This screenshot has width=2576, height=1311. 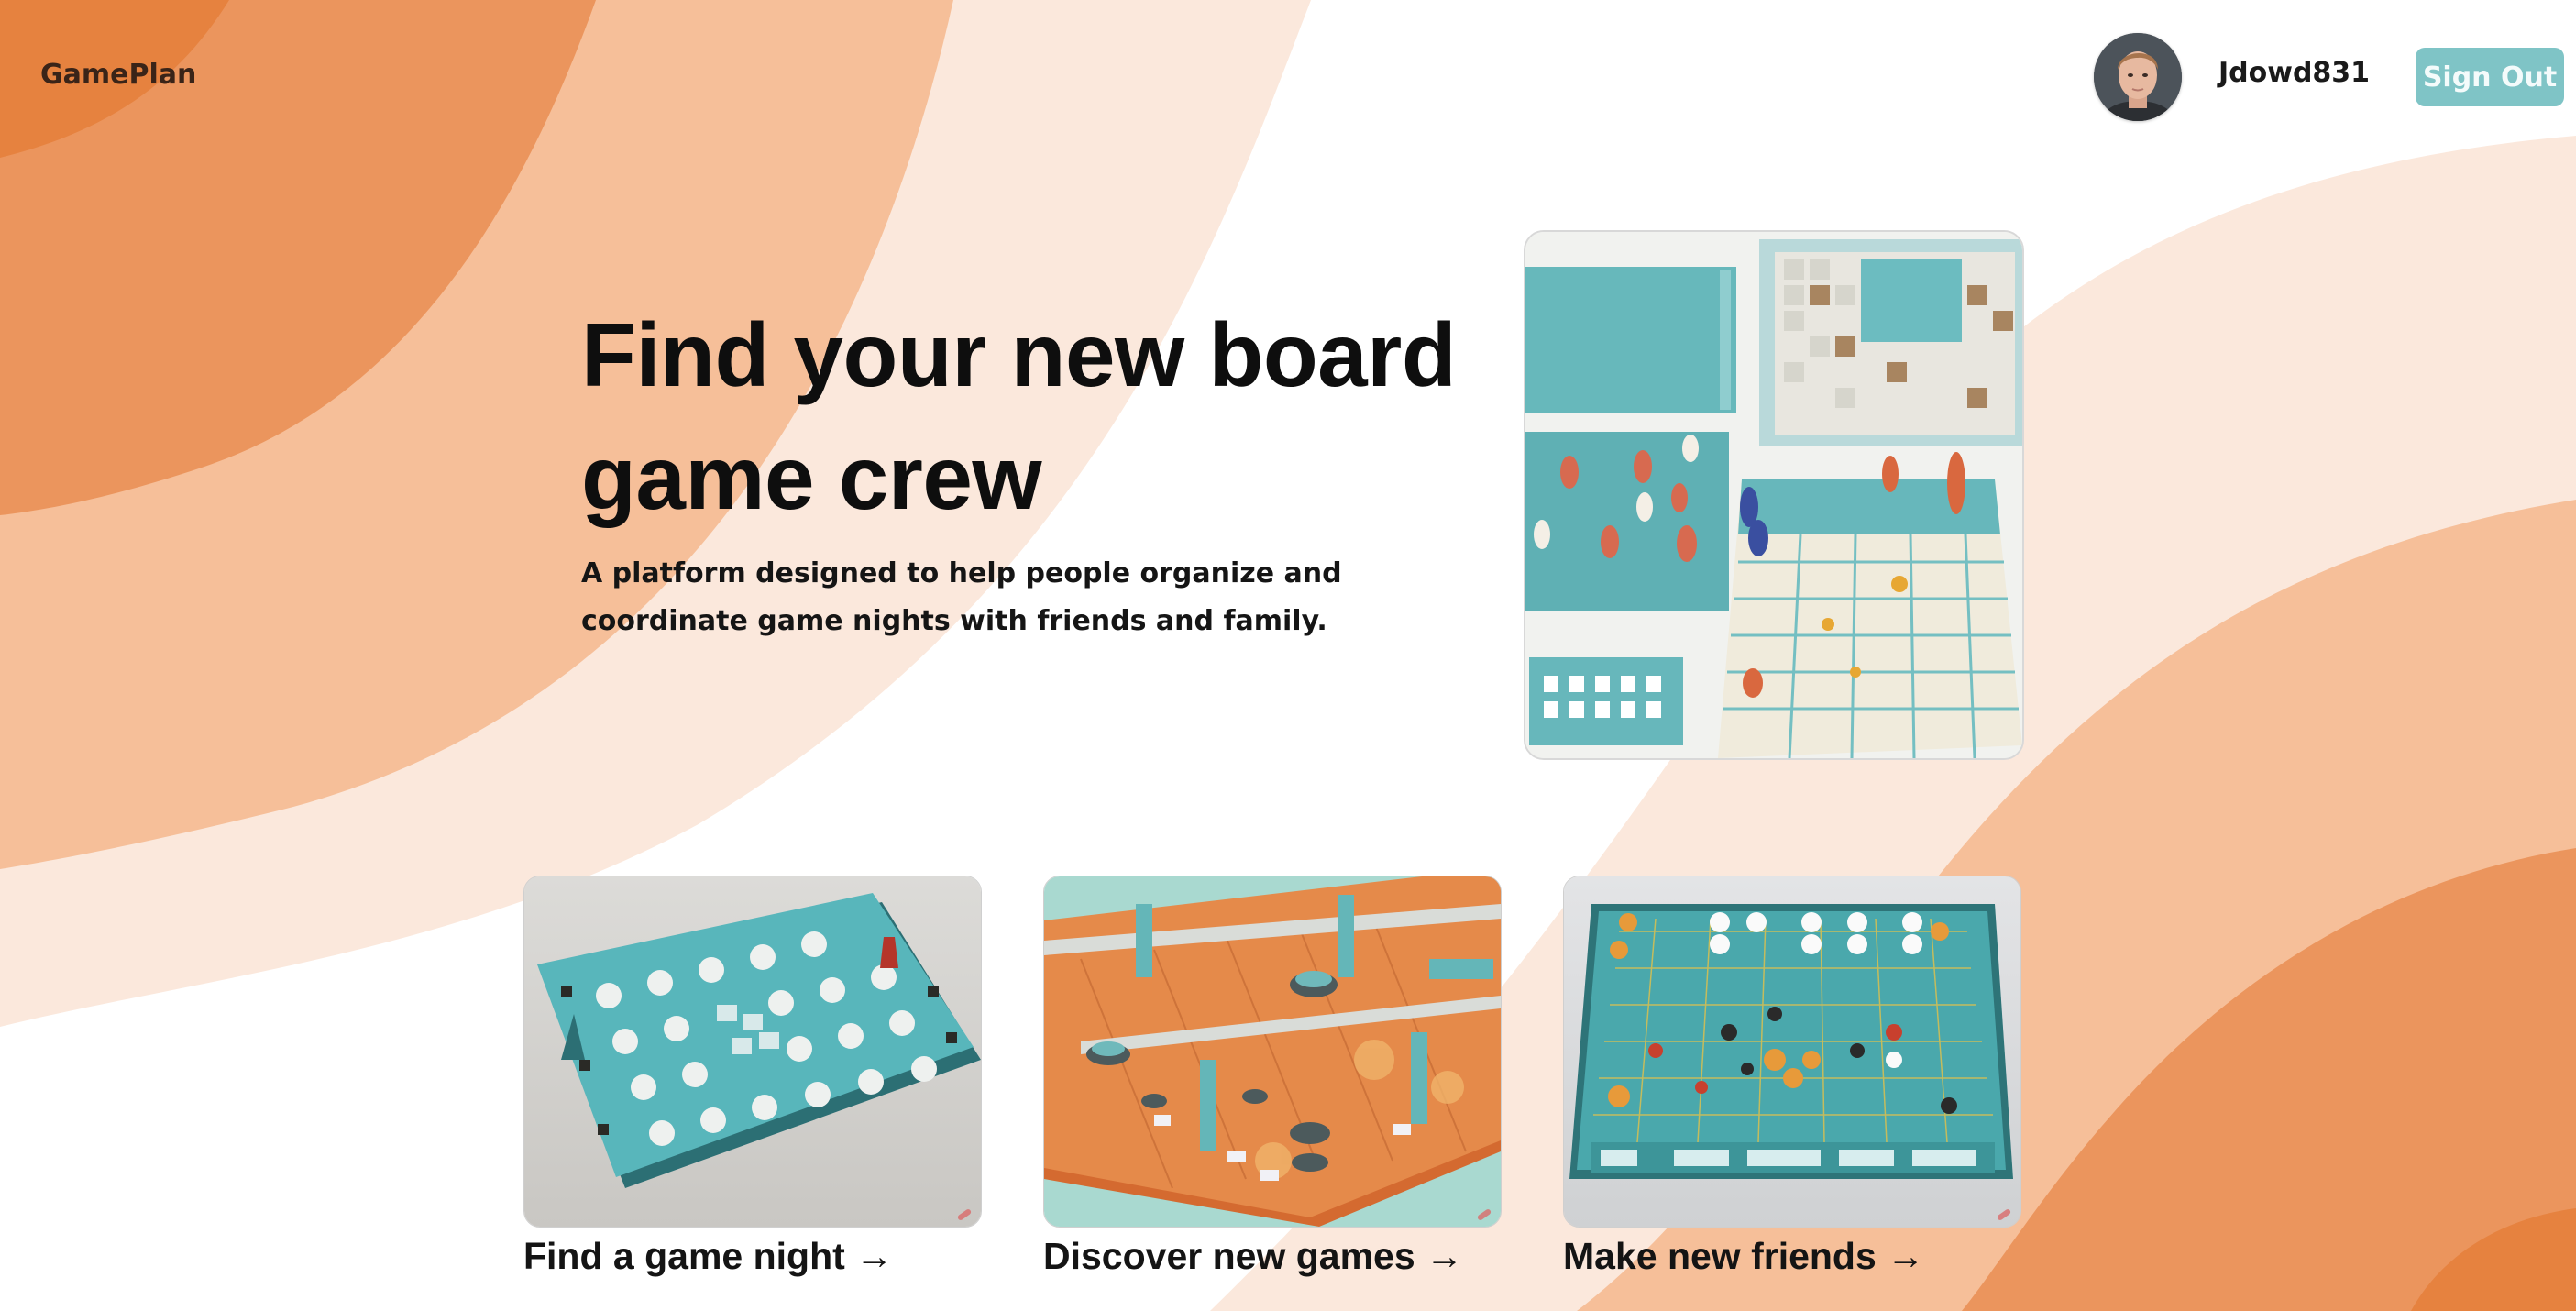 I want to click on make-new-friends-link: Make new friends →, so click(x=1792, y=1256).